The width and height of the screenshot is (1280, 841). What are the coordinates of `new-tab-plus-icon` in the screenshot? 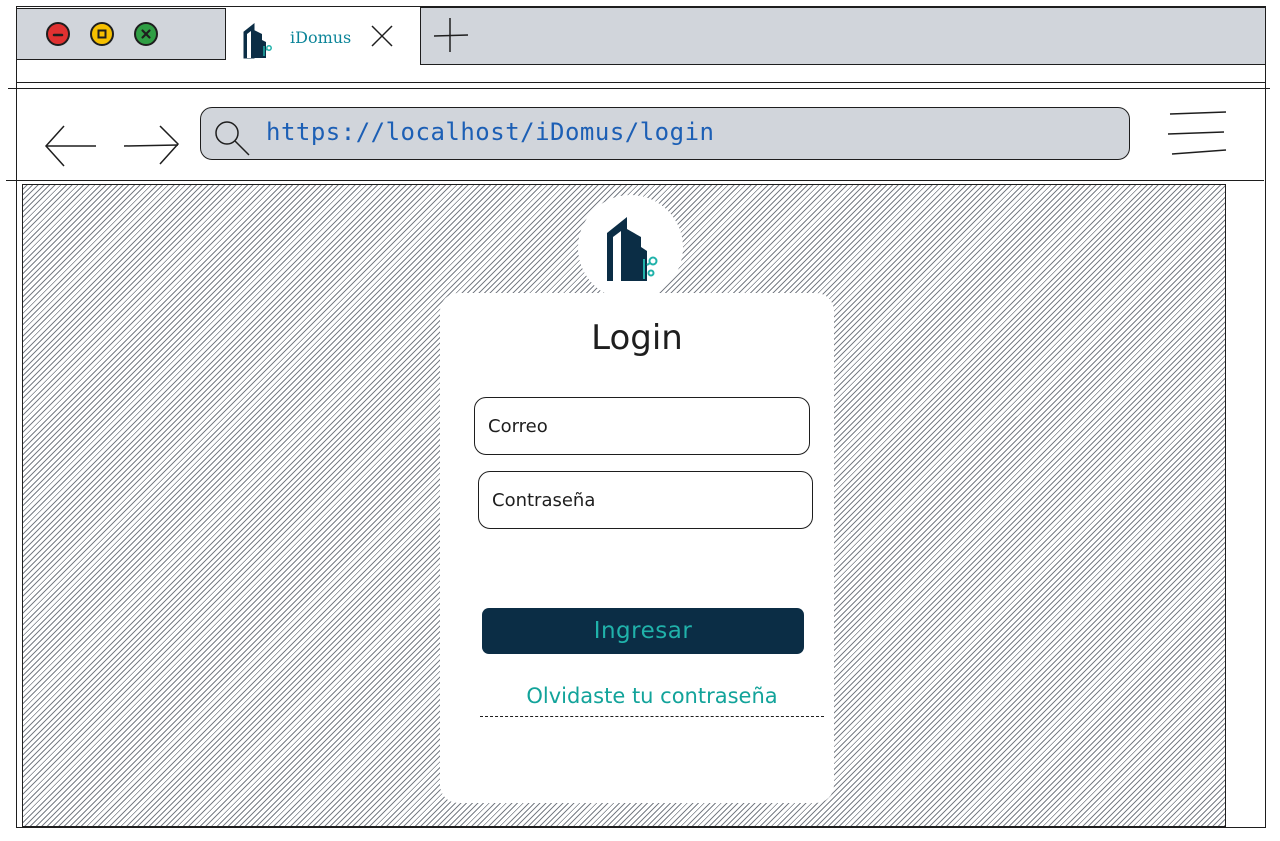 It's located at (451, 37).